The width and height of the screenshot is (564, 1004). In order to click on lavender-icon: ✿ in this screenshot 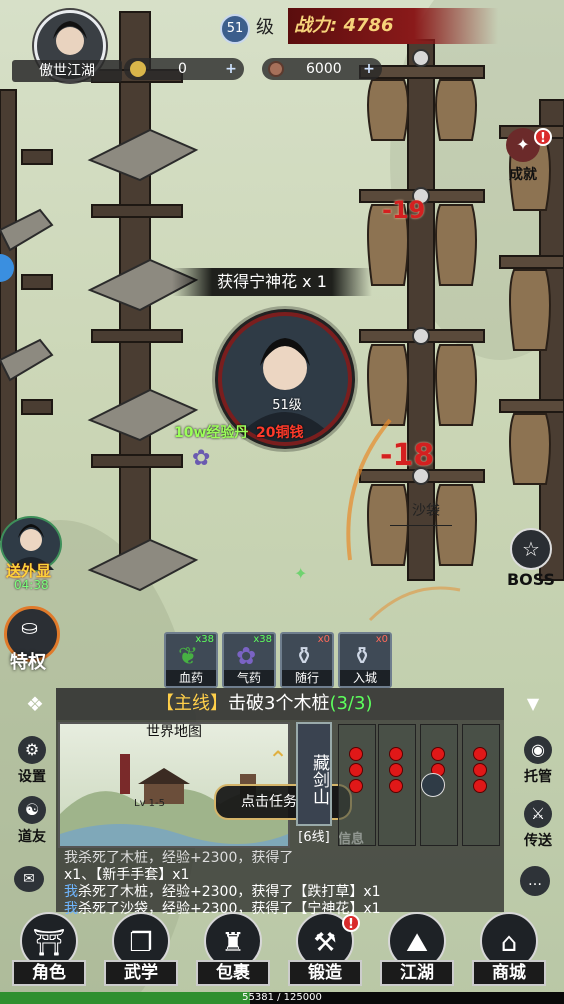, I will do `click(246, 656)`.